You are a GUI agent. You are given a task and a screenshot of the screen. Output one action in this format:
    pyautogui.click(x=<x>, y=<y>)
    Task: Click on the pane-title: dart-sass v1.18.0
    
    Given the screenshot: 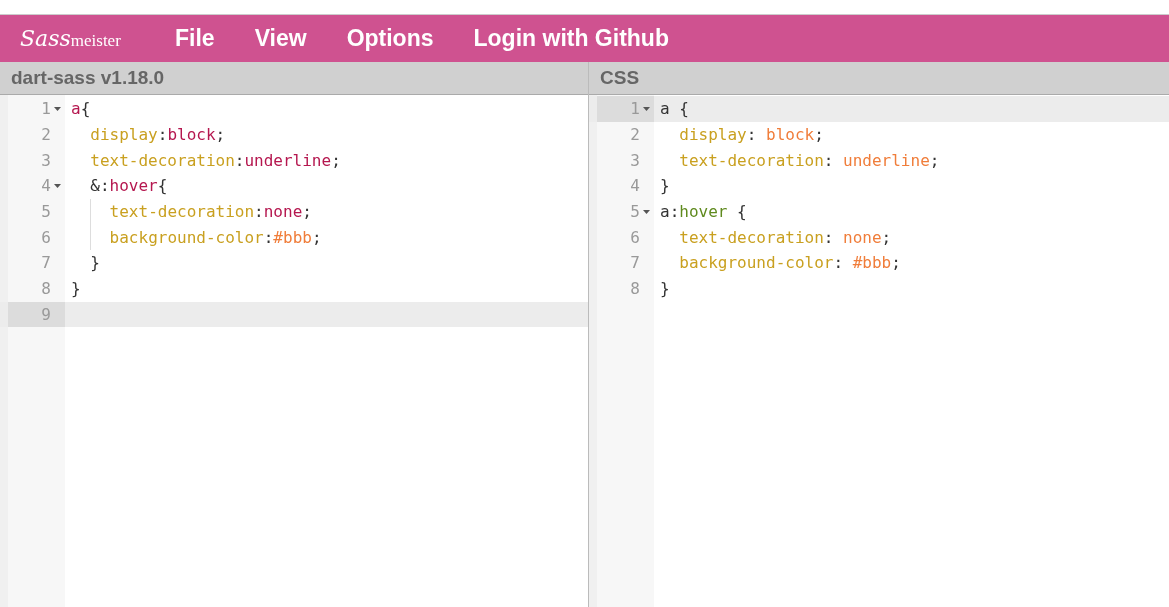 What is the action you would take?
    pyautogui.click(x=294, y=78)
    